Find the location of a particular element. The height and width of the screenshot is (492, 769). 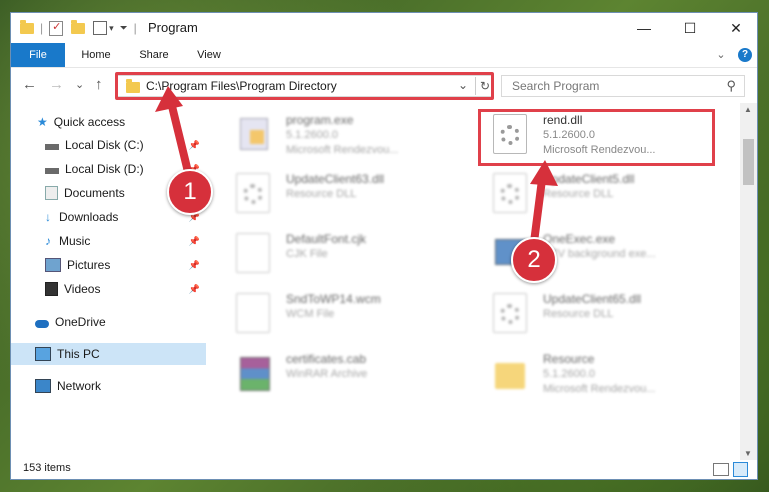

arrow-1-shaft is located at coordinates (180, 139).